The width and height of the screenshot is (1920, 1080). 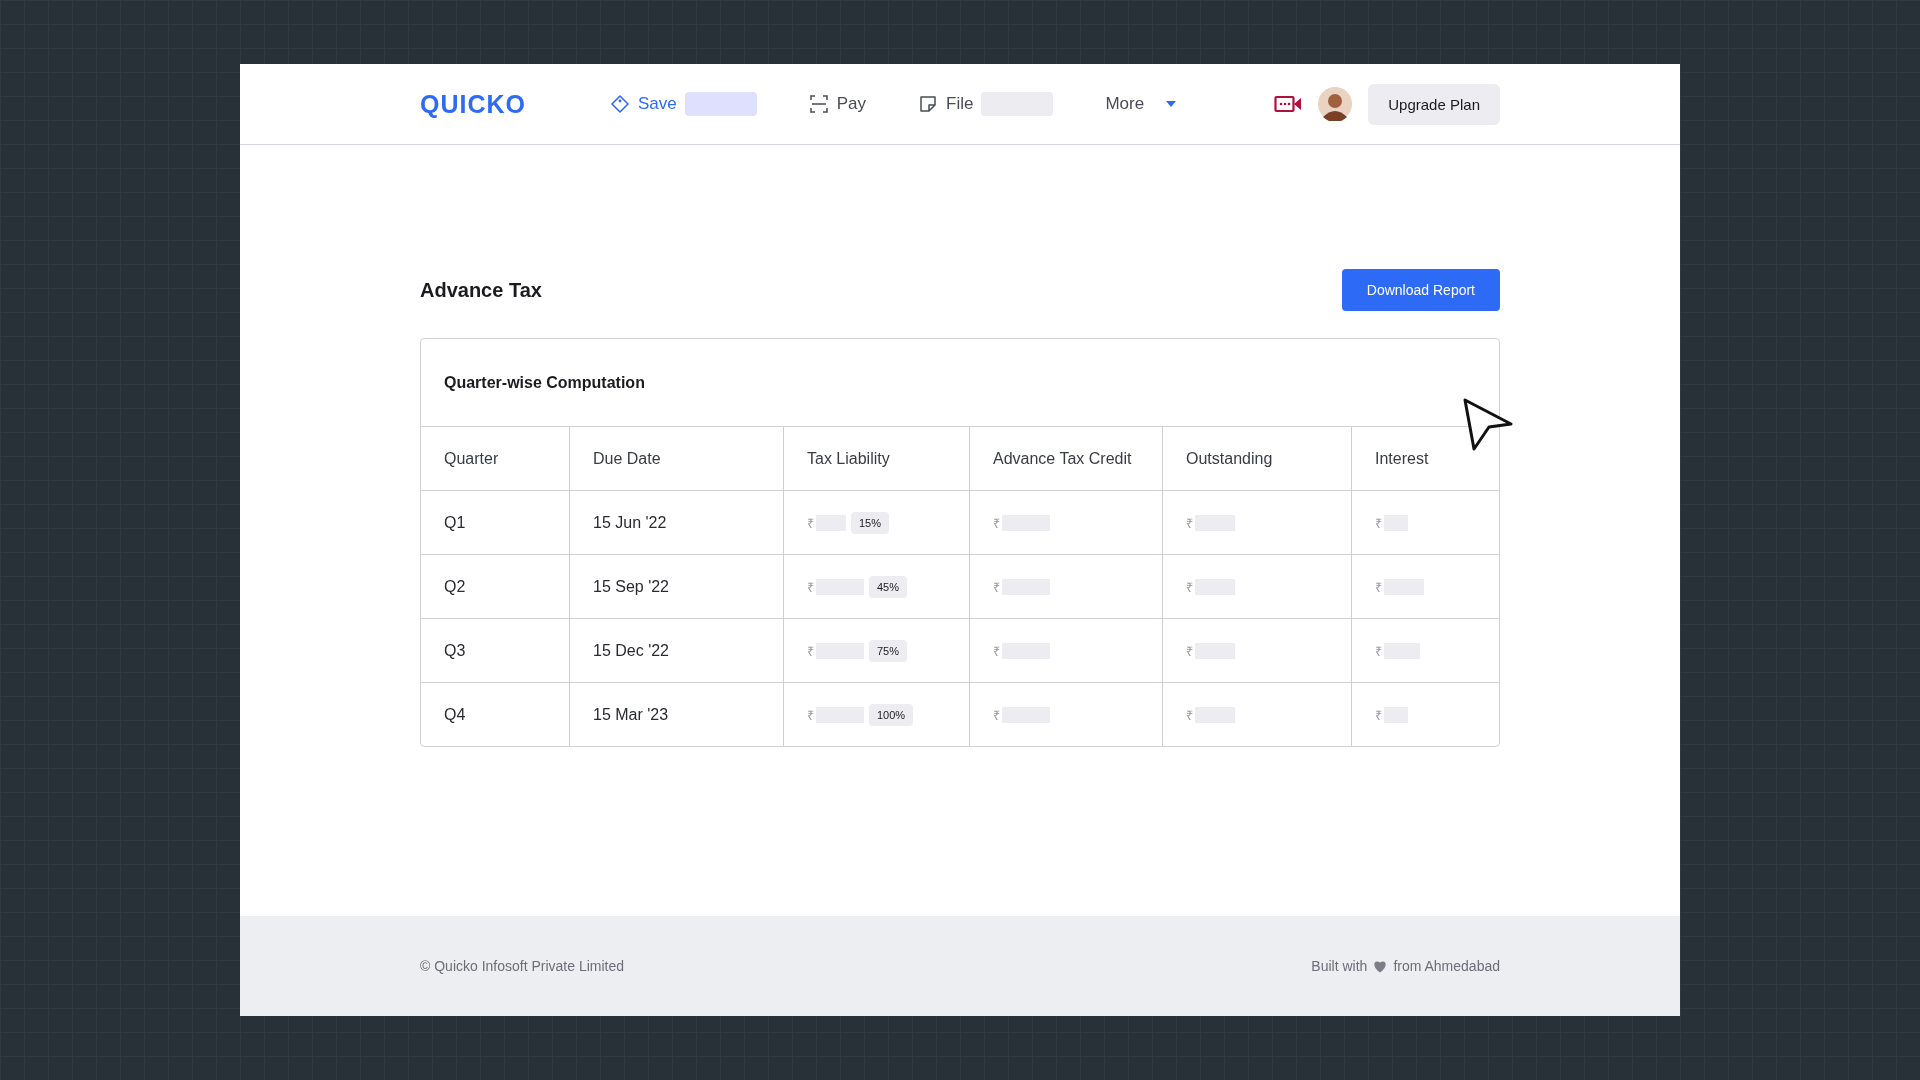 I want to click on table-cell: 15 Sep '22, so click(x=677, y=587).